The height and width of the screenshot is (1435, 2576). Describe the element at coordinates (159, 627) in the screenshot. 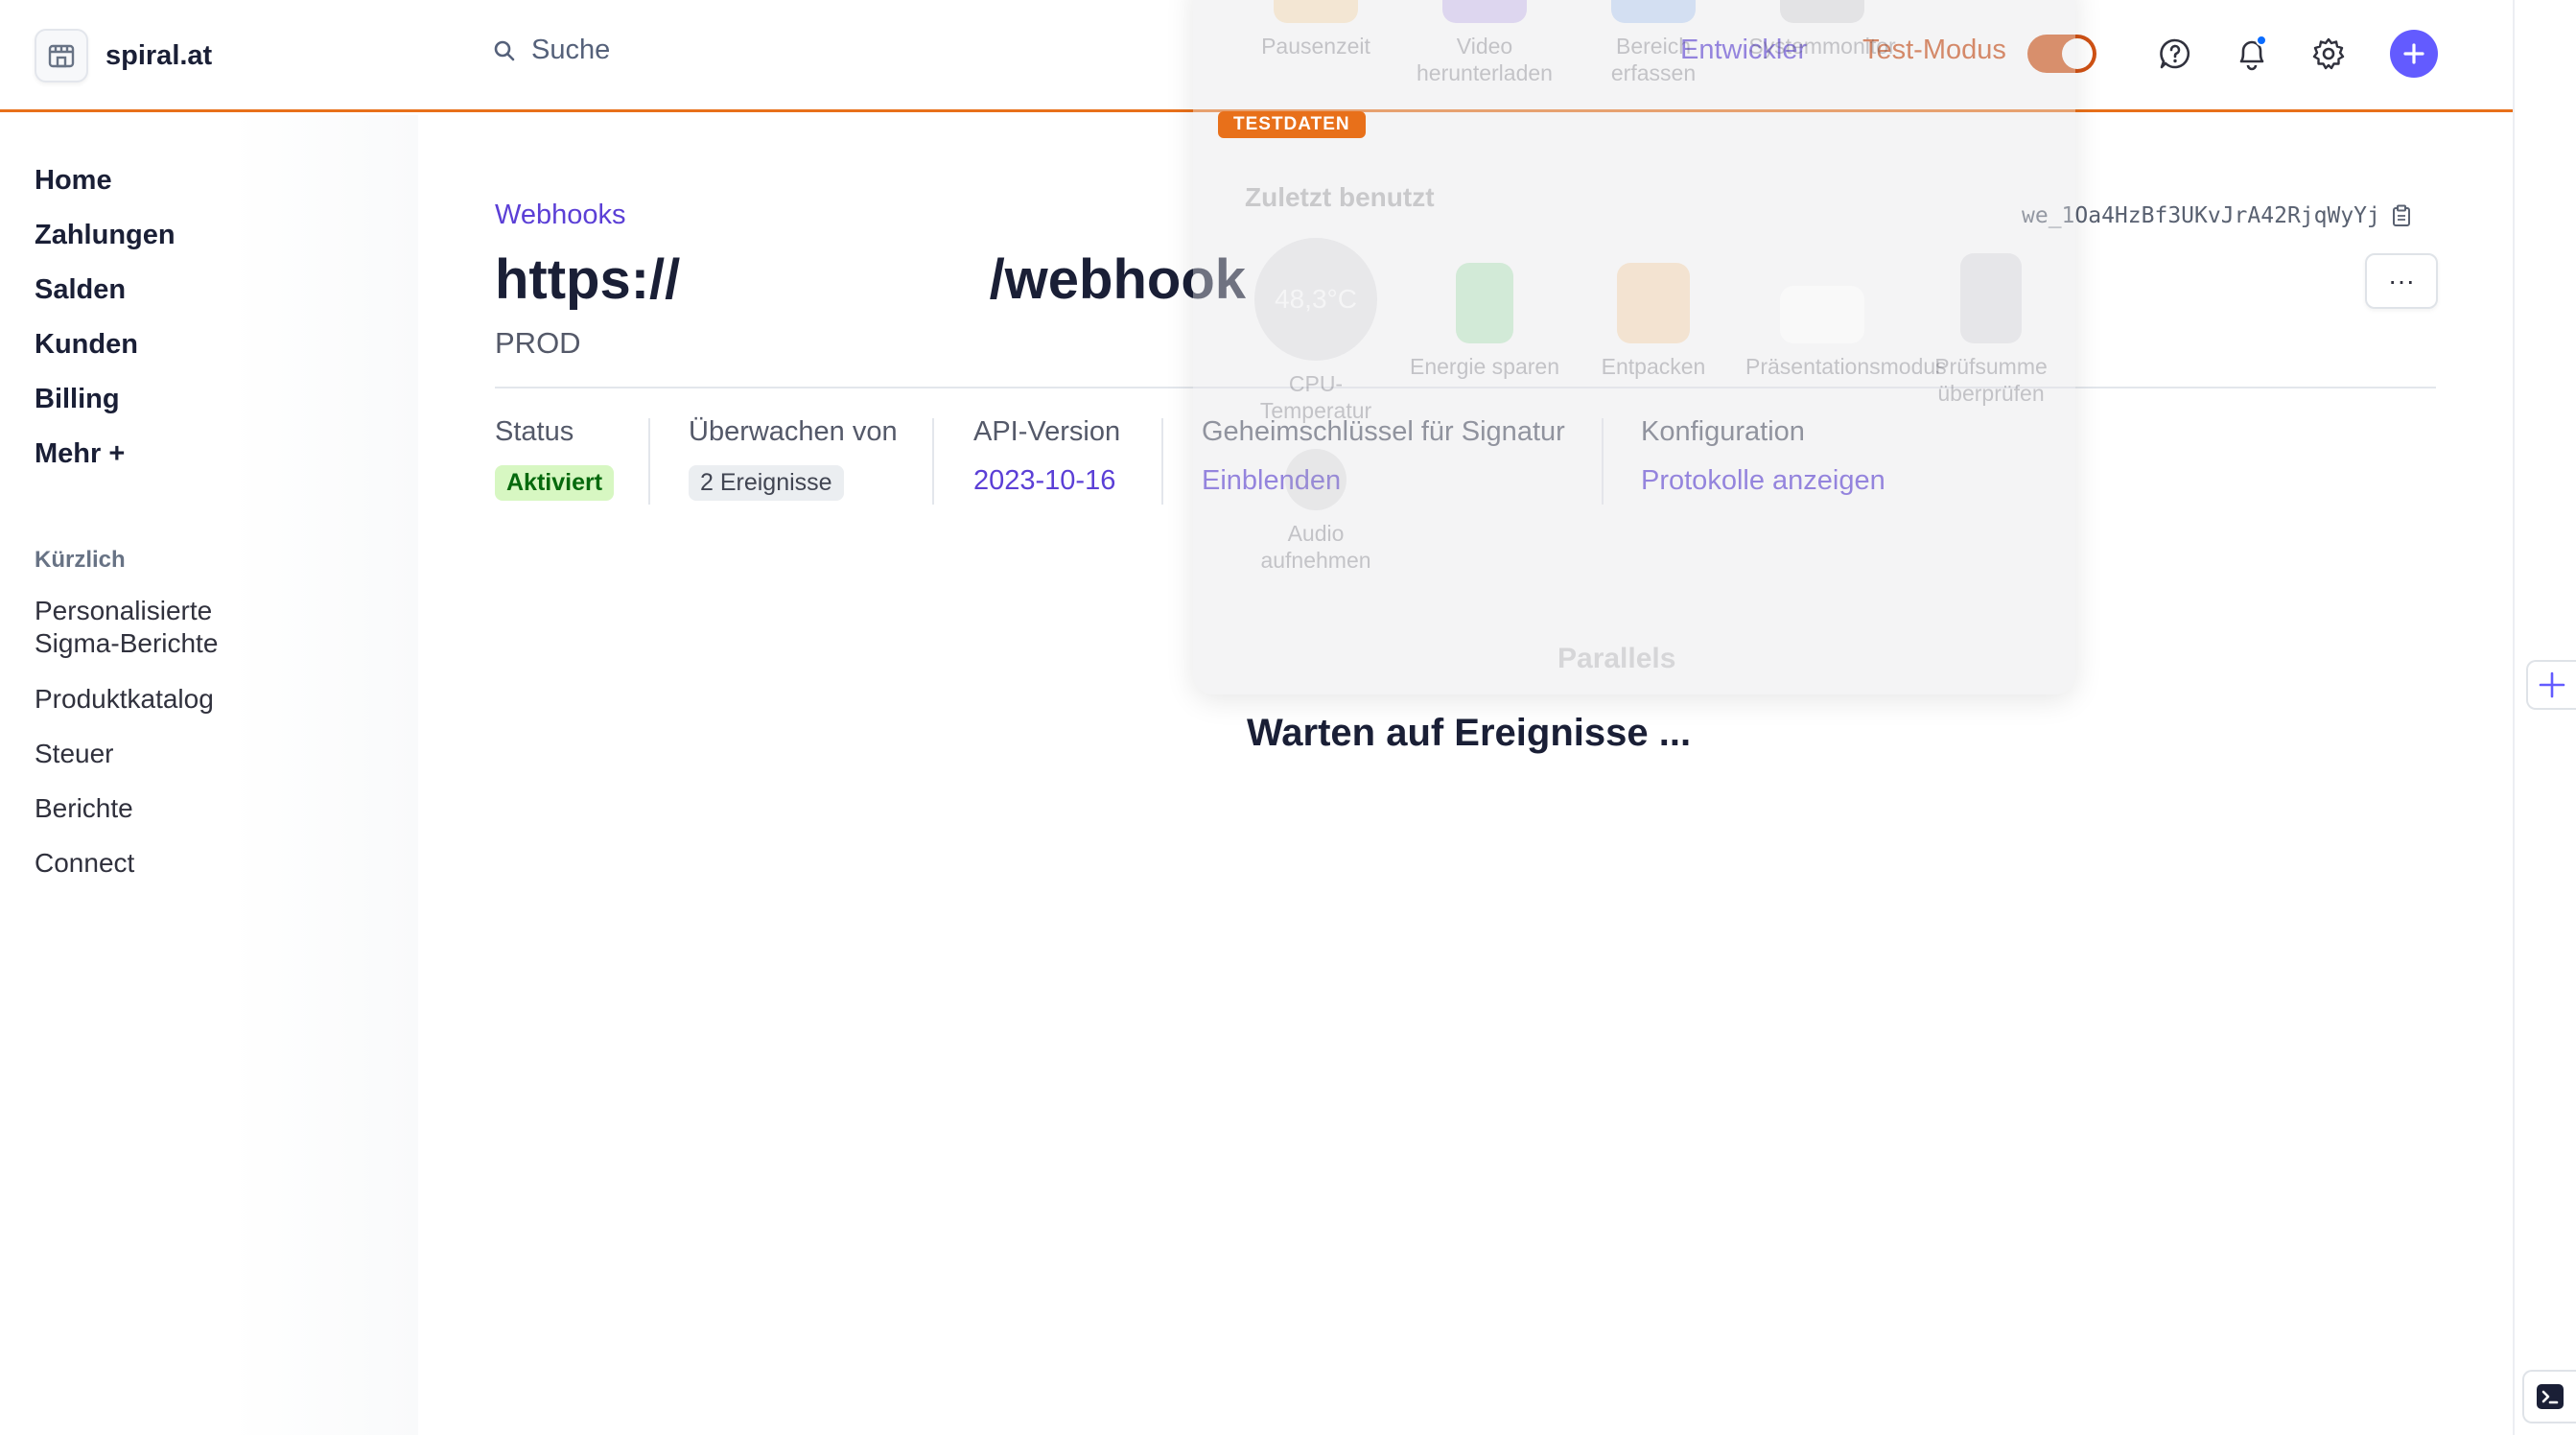

I see `recent-item-sigma: Personalisierte Sigma-Berichte` at that location.